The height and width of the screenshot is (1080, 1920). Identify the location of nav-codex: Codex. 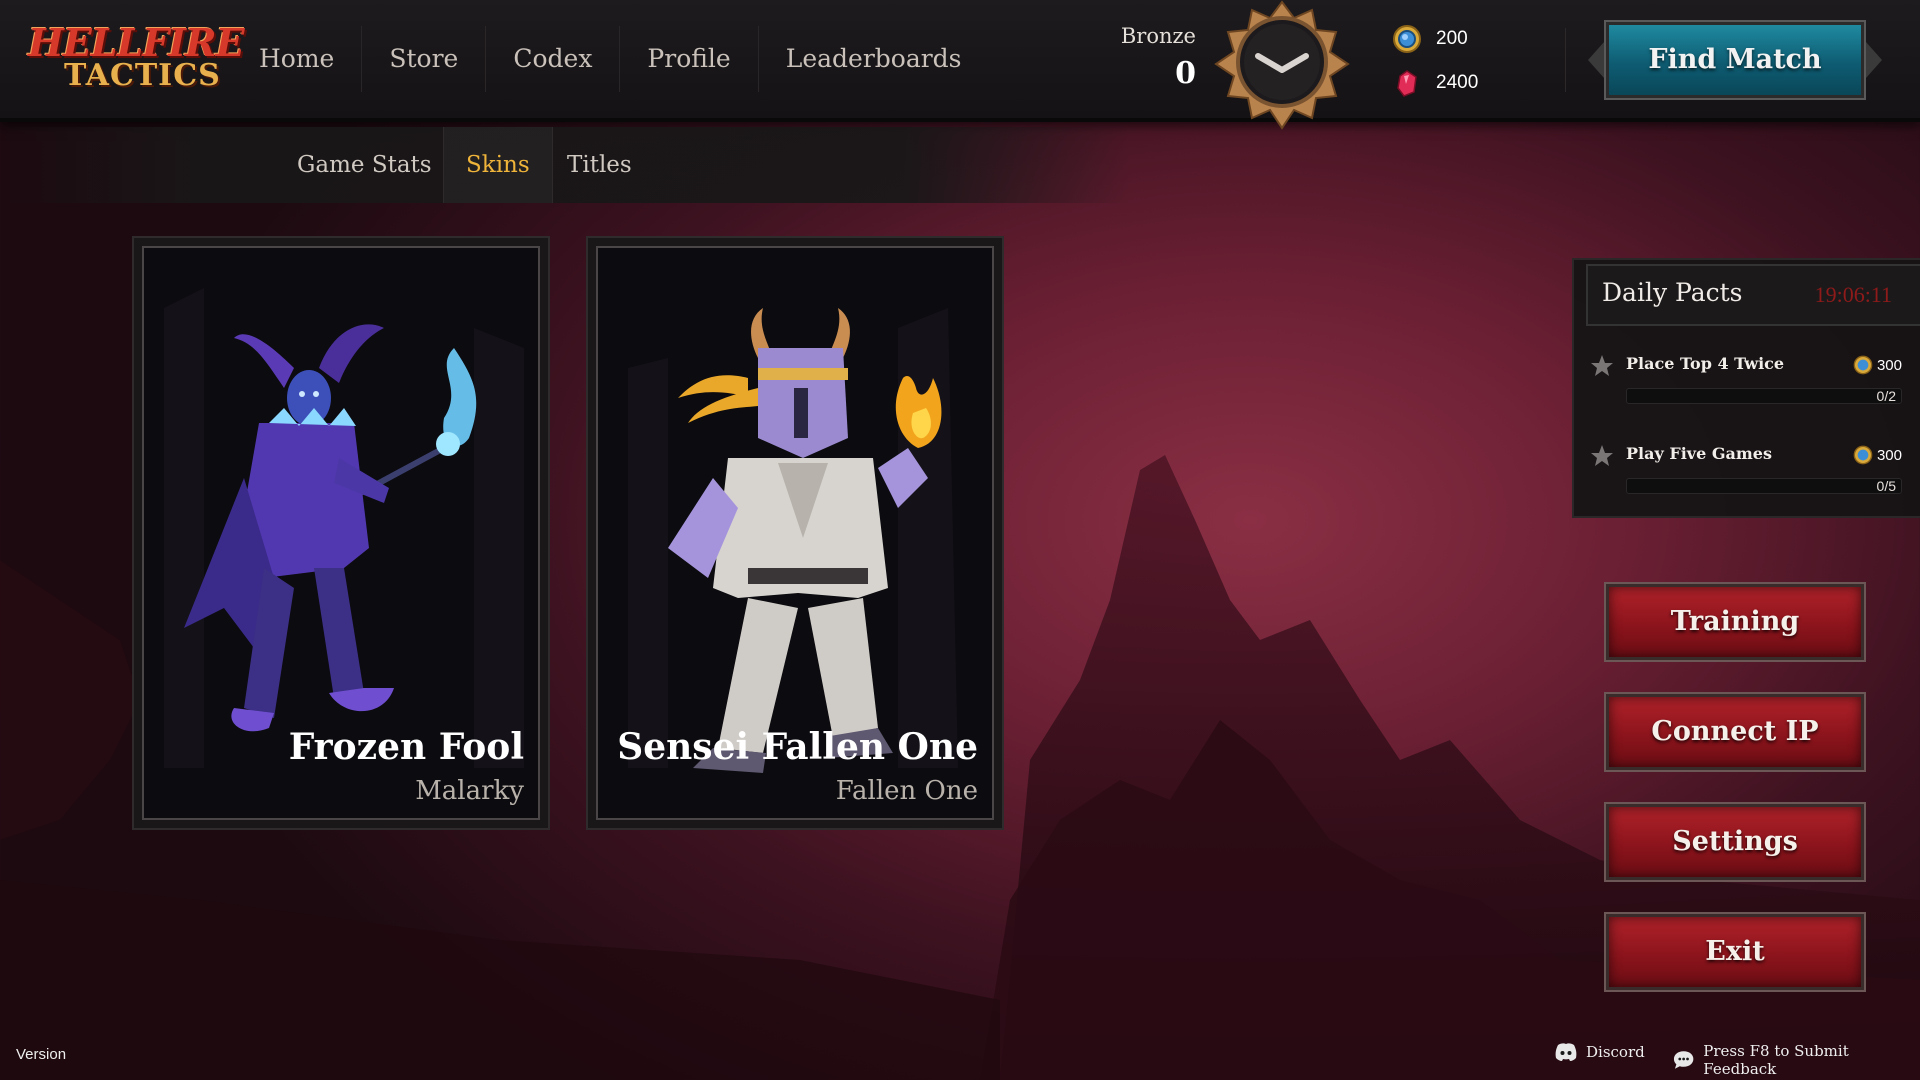
(553, 59).